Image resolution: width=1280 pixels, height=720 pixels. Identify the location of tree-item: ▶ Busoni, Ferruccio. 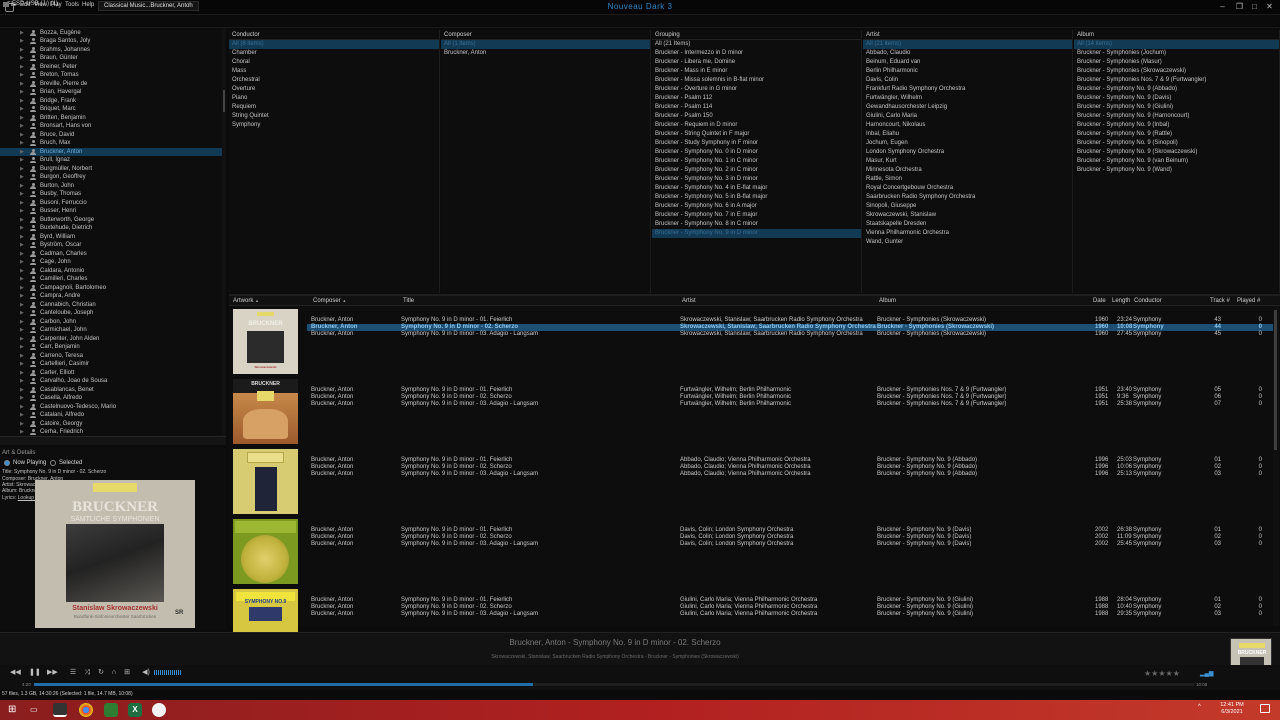
(111, 203).